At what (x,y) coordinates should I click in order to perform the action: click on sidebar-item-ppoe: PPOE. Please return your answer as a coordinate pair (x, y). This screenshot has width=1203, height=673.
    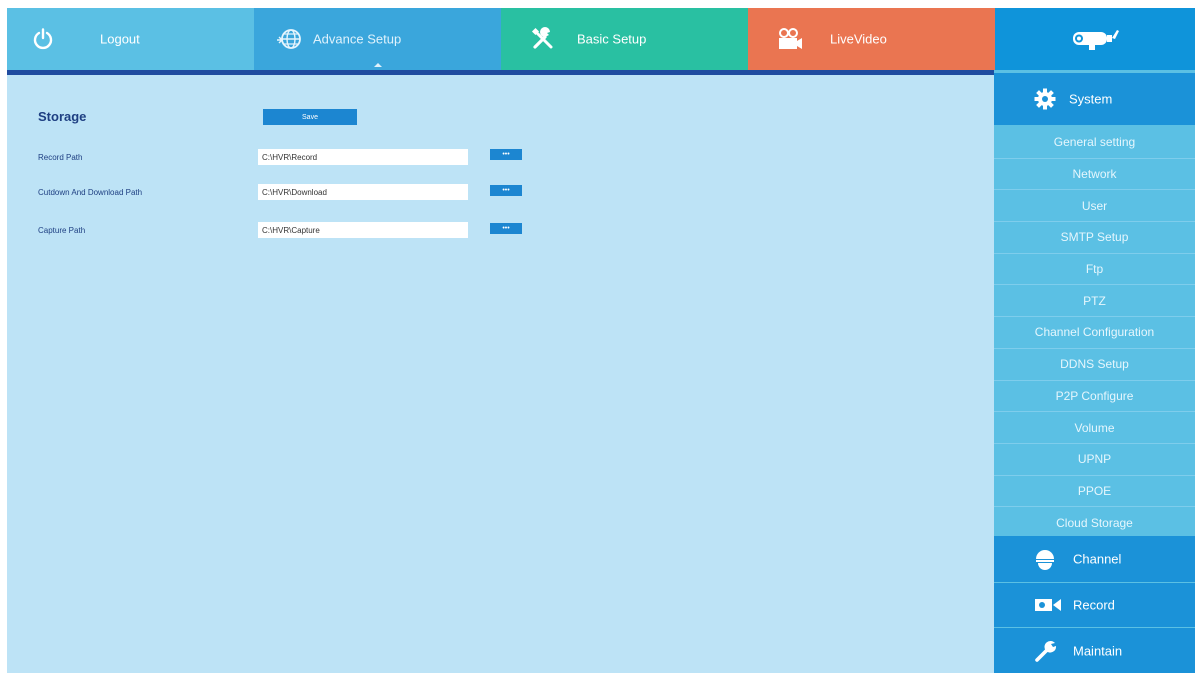
    Looking at the image, I should click on (1094, 492).